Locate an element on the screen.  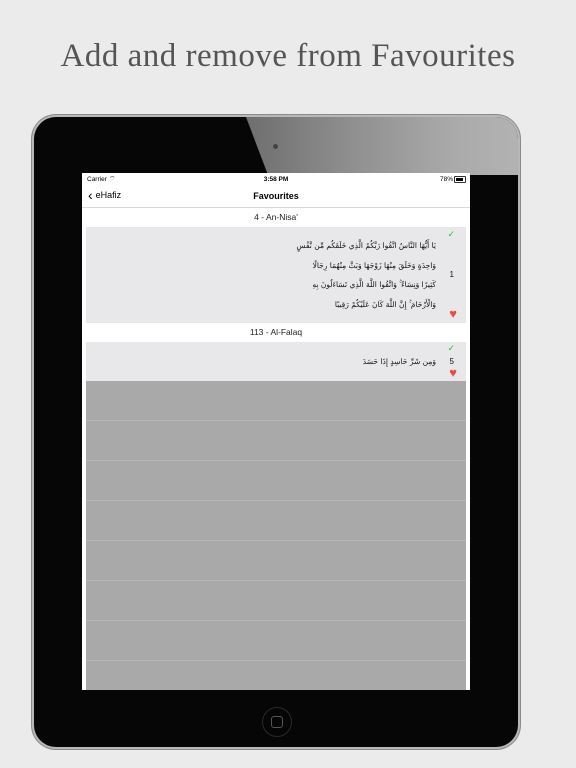
verse-row: ✓ وَمِن شَرِّ حَاسِدٍ إِذَا حَسَدَ 5 ♥ is located at coordinates (276, 361).